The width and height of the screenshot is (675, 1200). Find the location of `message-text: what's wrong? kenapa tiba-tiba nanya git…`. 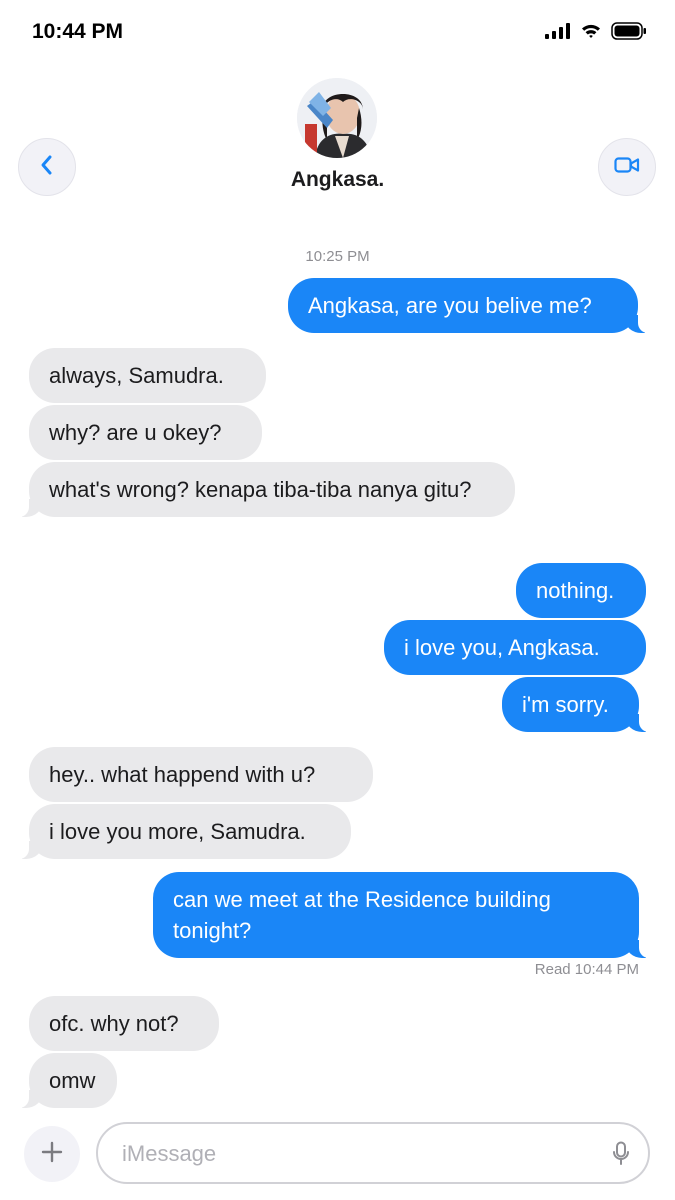

message-text: what's wrong? kenapa tiba-tiba nanya git… is located at coordinates (260, 489).